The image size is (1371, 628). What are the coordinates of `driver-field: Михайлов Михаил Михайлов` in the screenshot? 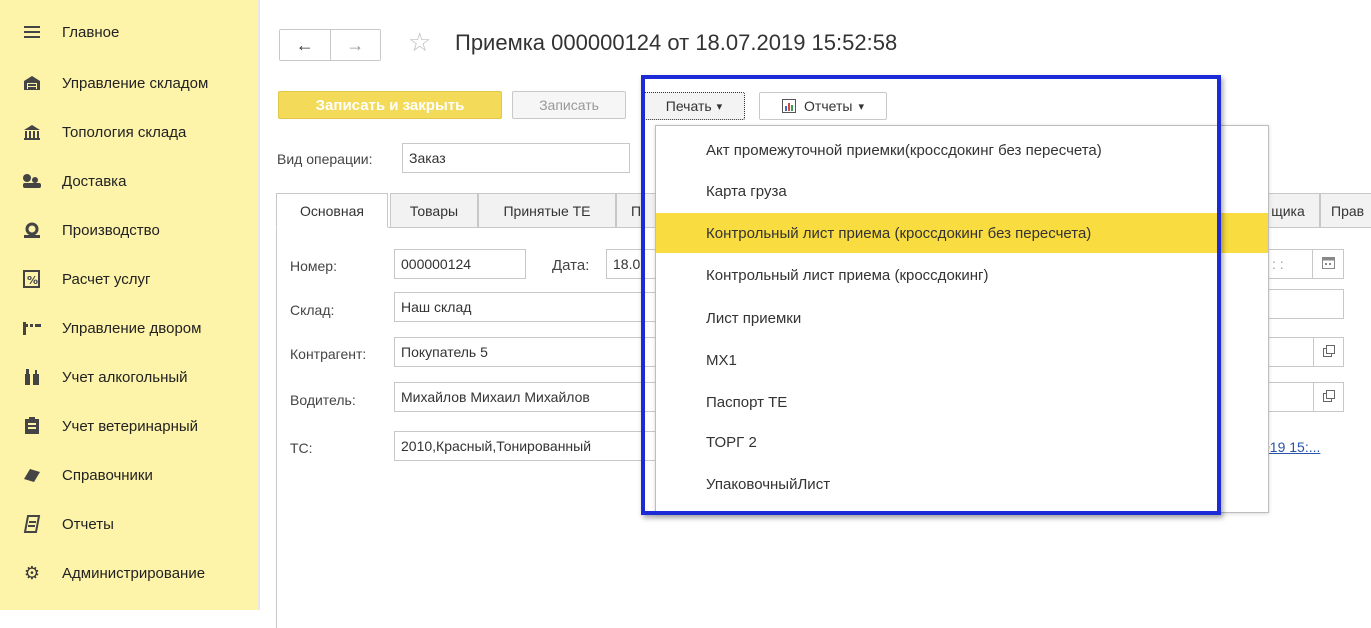 It's located at (525, 397).